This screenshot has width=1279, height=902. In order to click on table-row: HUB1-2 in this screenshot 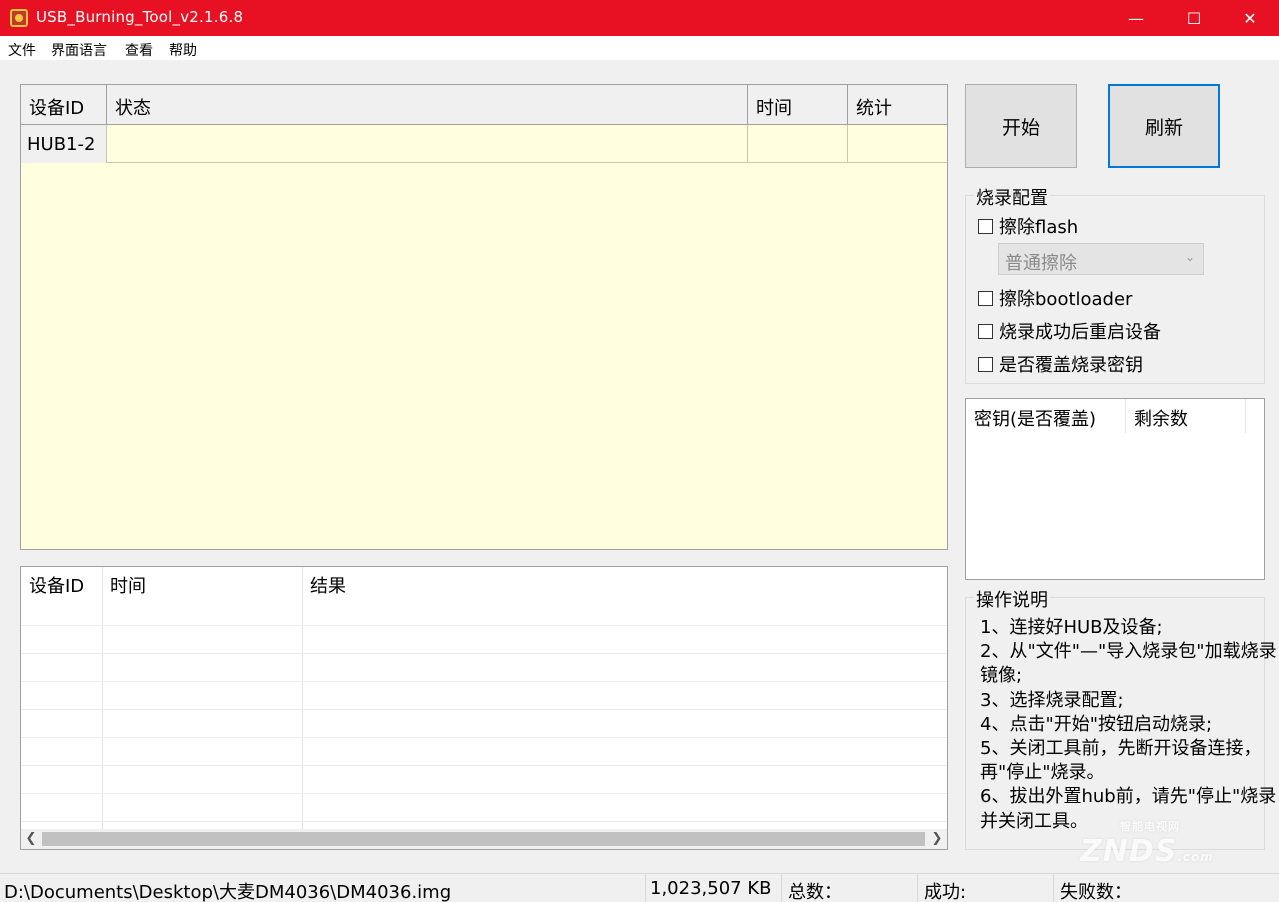, I will do `click(484, 144)`.